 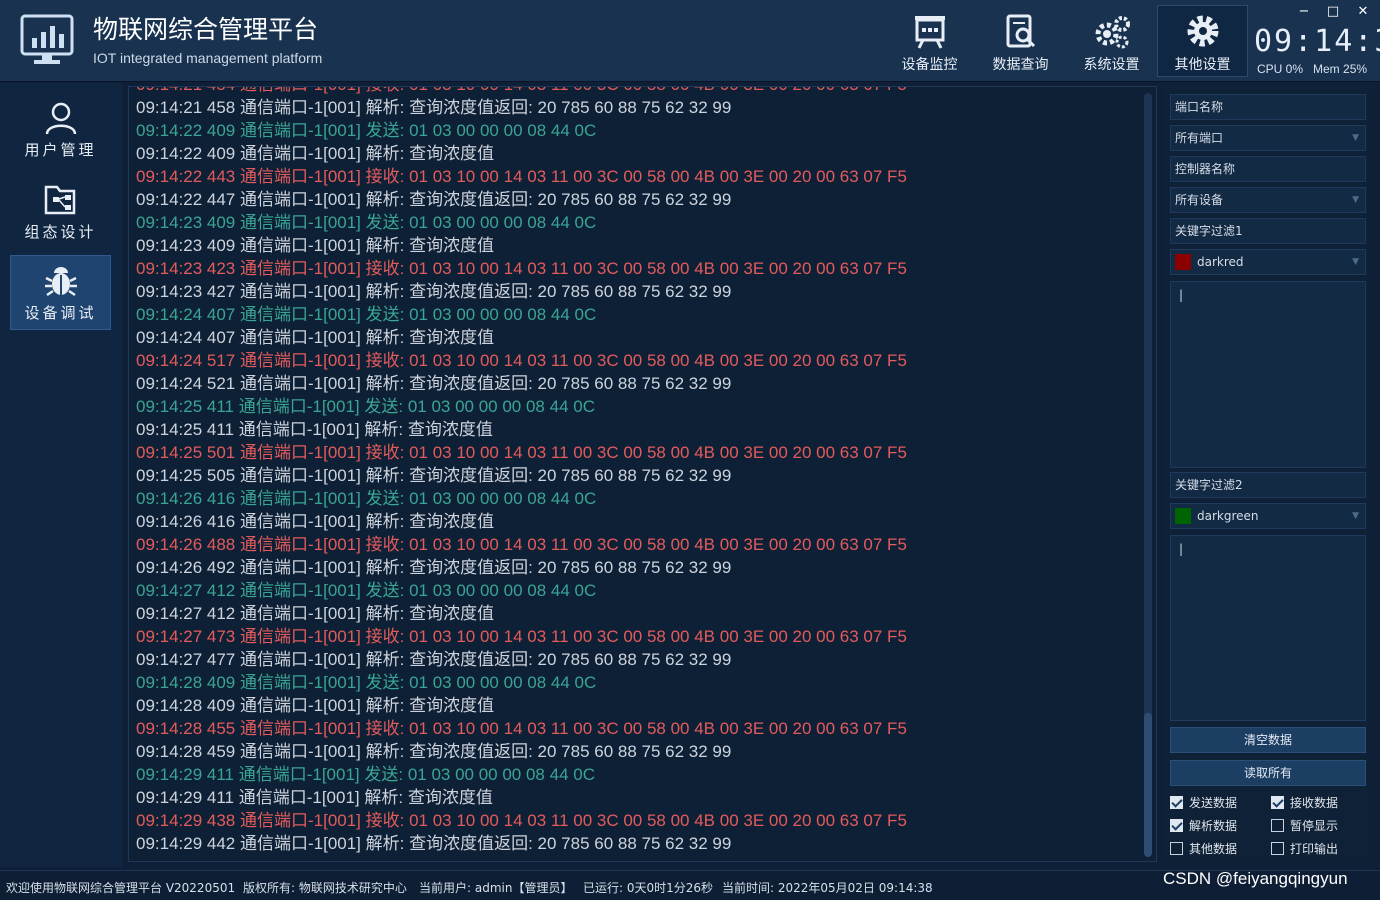 I want to click on org-chart-icon, so click(x=59, y=200).